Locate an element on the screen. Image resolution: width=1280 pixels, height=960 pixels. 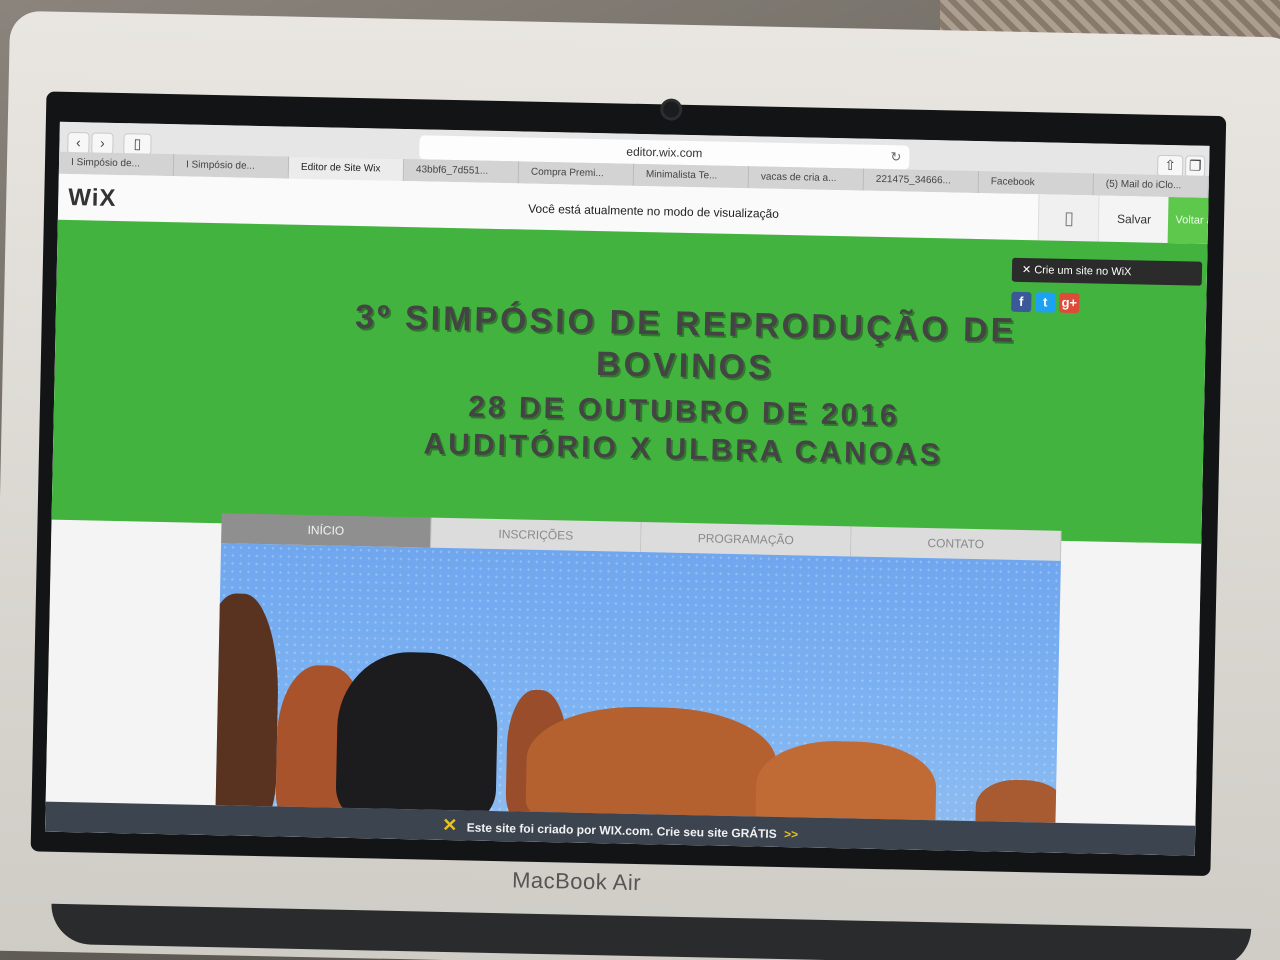
create-site-banner: ✕ Crie um site no WiX is located at coordinates (1107, 271).